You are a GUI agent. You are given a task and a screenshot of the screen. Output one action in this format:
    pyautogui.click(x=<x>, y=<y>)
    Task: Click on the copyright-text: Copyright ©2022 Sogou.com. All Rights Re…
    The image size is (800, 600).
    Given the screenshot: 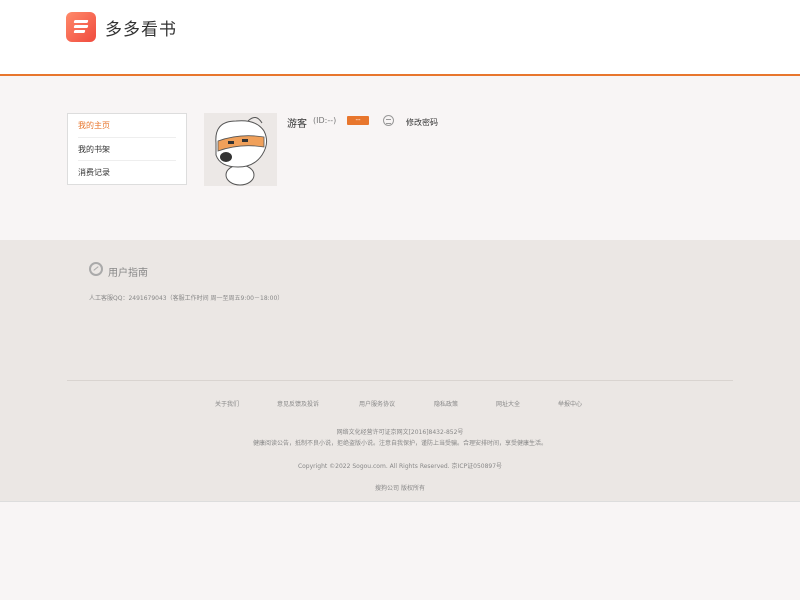 What is the action you would take?
    pyautogui.click(x=400, y=466)
    